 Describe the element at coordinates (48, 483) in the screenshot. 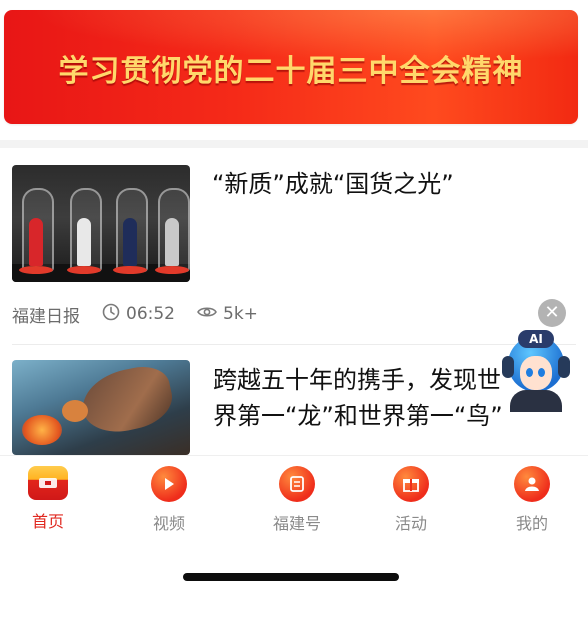

I see `home-icon` at that location.